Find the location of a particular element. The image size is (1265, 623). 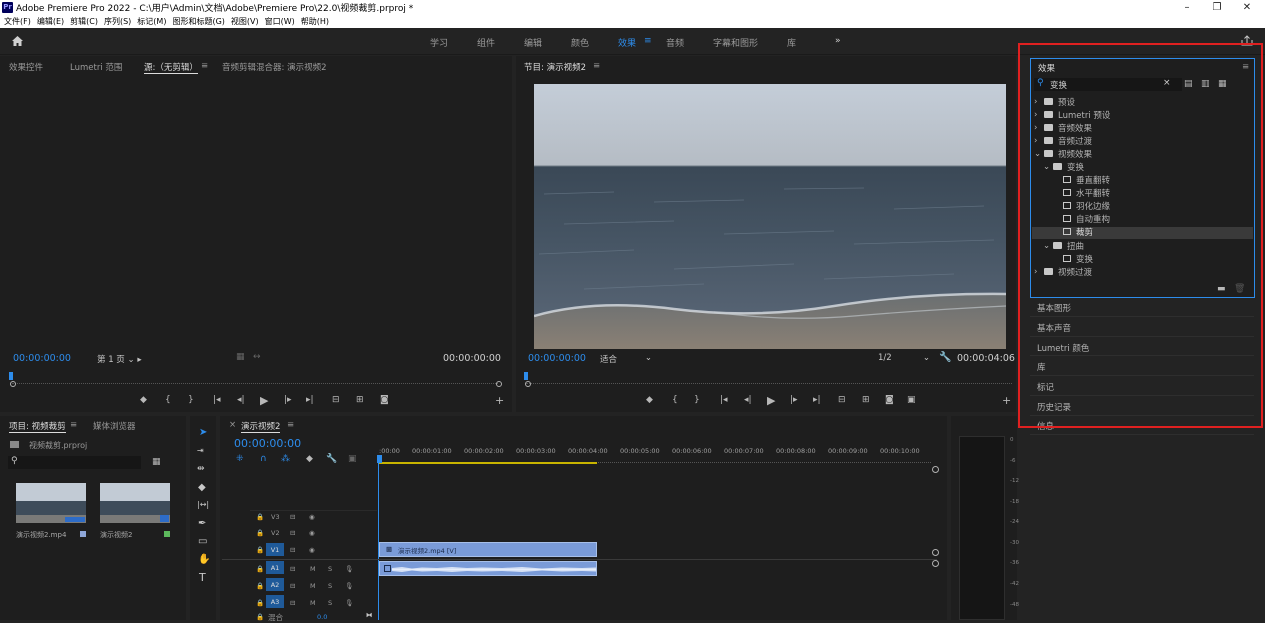

menu-view: 视图(V) is located at coordinates (245, 21).